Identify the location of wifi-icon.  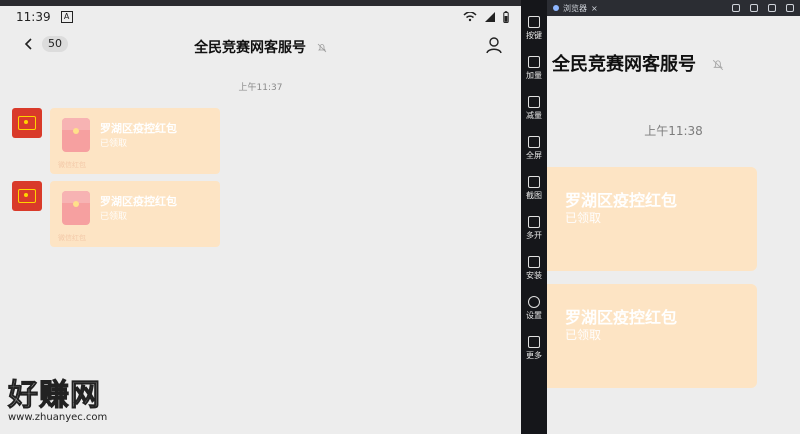
(470, 17).